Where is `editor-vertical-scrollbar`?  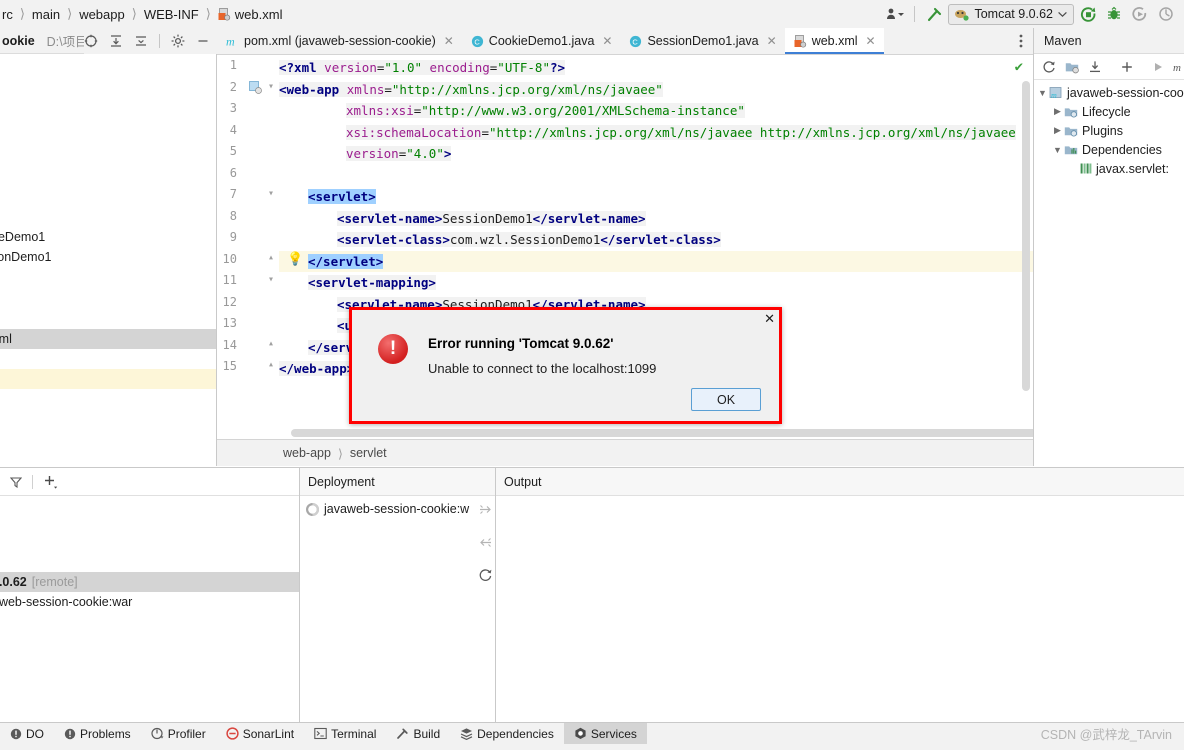 editor-vertical-scrollbar is located at coordinates (1026, 236).